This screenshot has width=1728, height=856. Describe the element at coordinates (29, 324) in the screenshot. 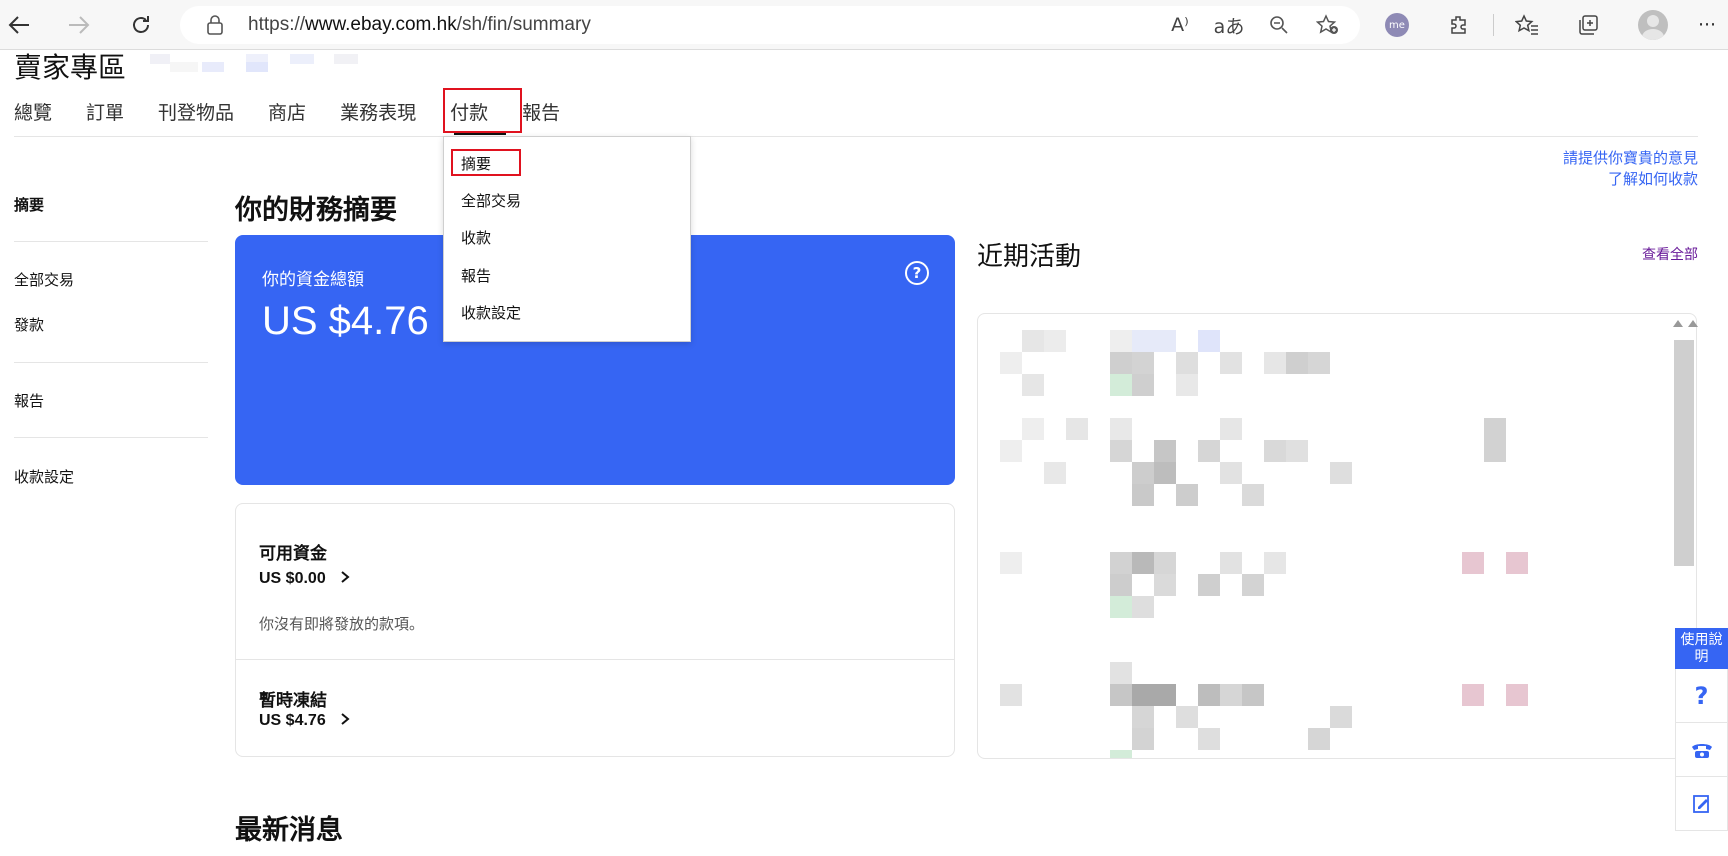

I see `sidebar-item-payouts: 發款` at that location.